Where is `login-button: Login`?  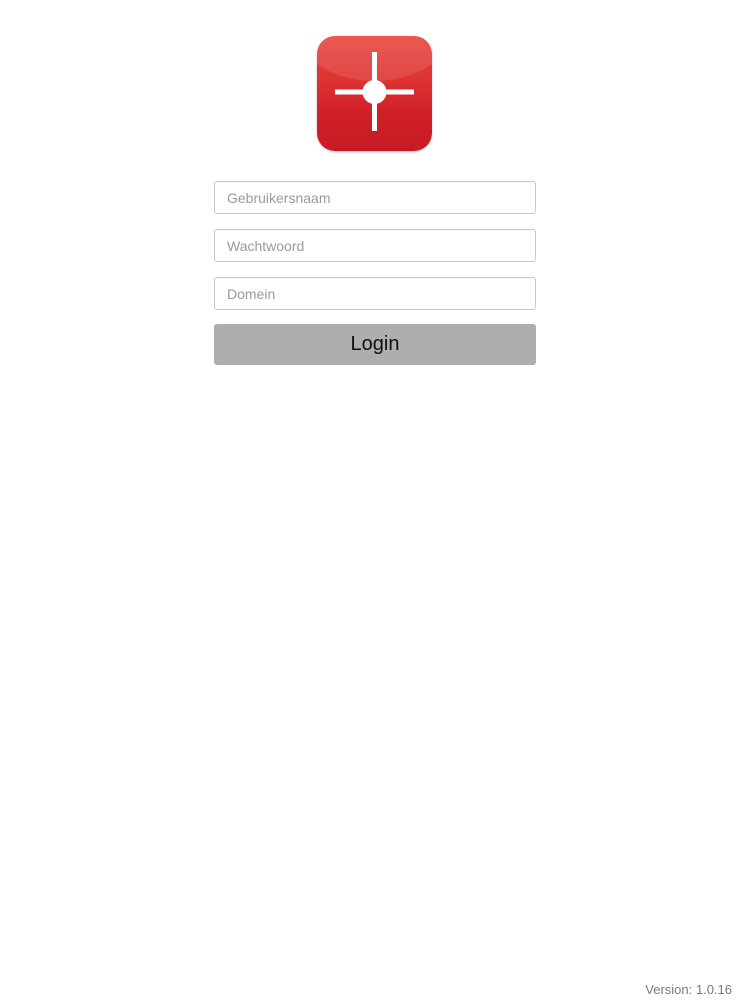
login-button: Login is located at coordinates (375, 344).